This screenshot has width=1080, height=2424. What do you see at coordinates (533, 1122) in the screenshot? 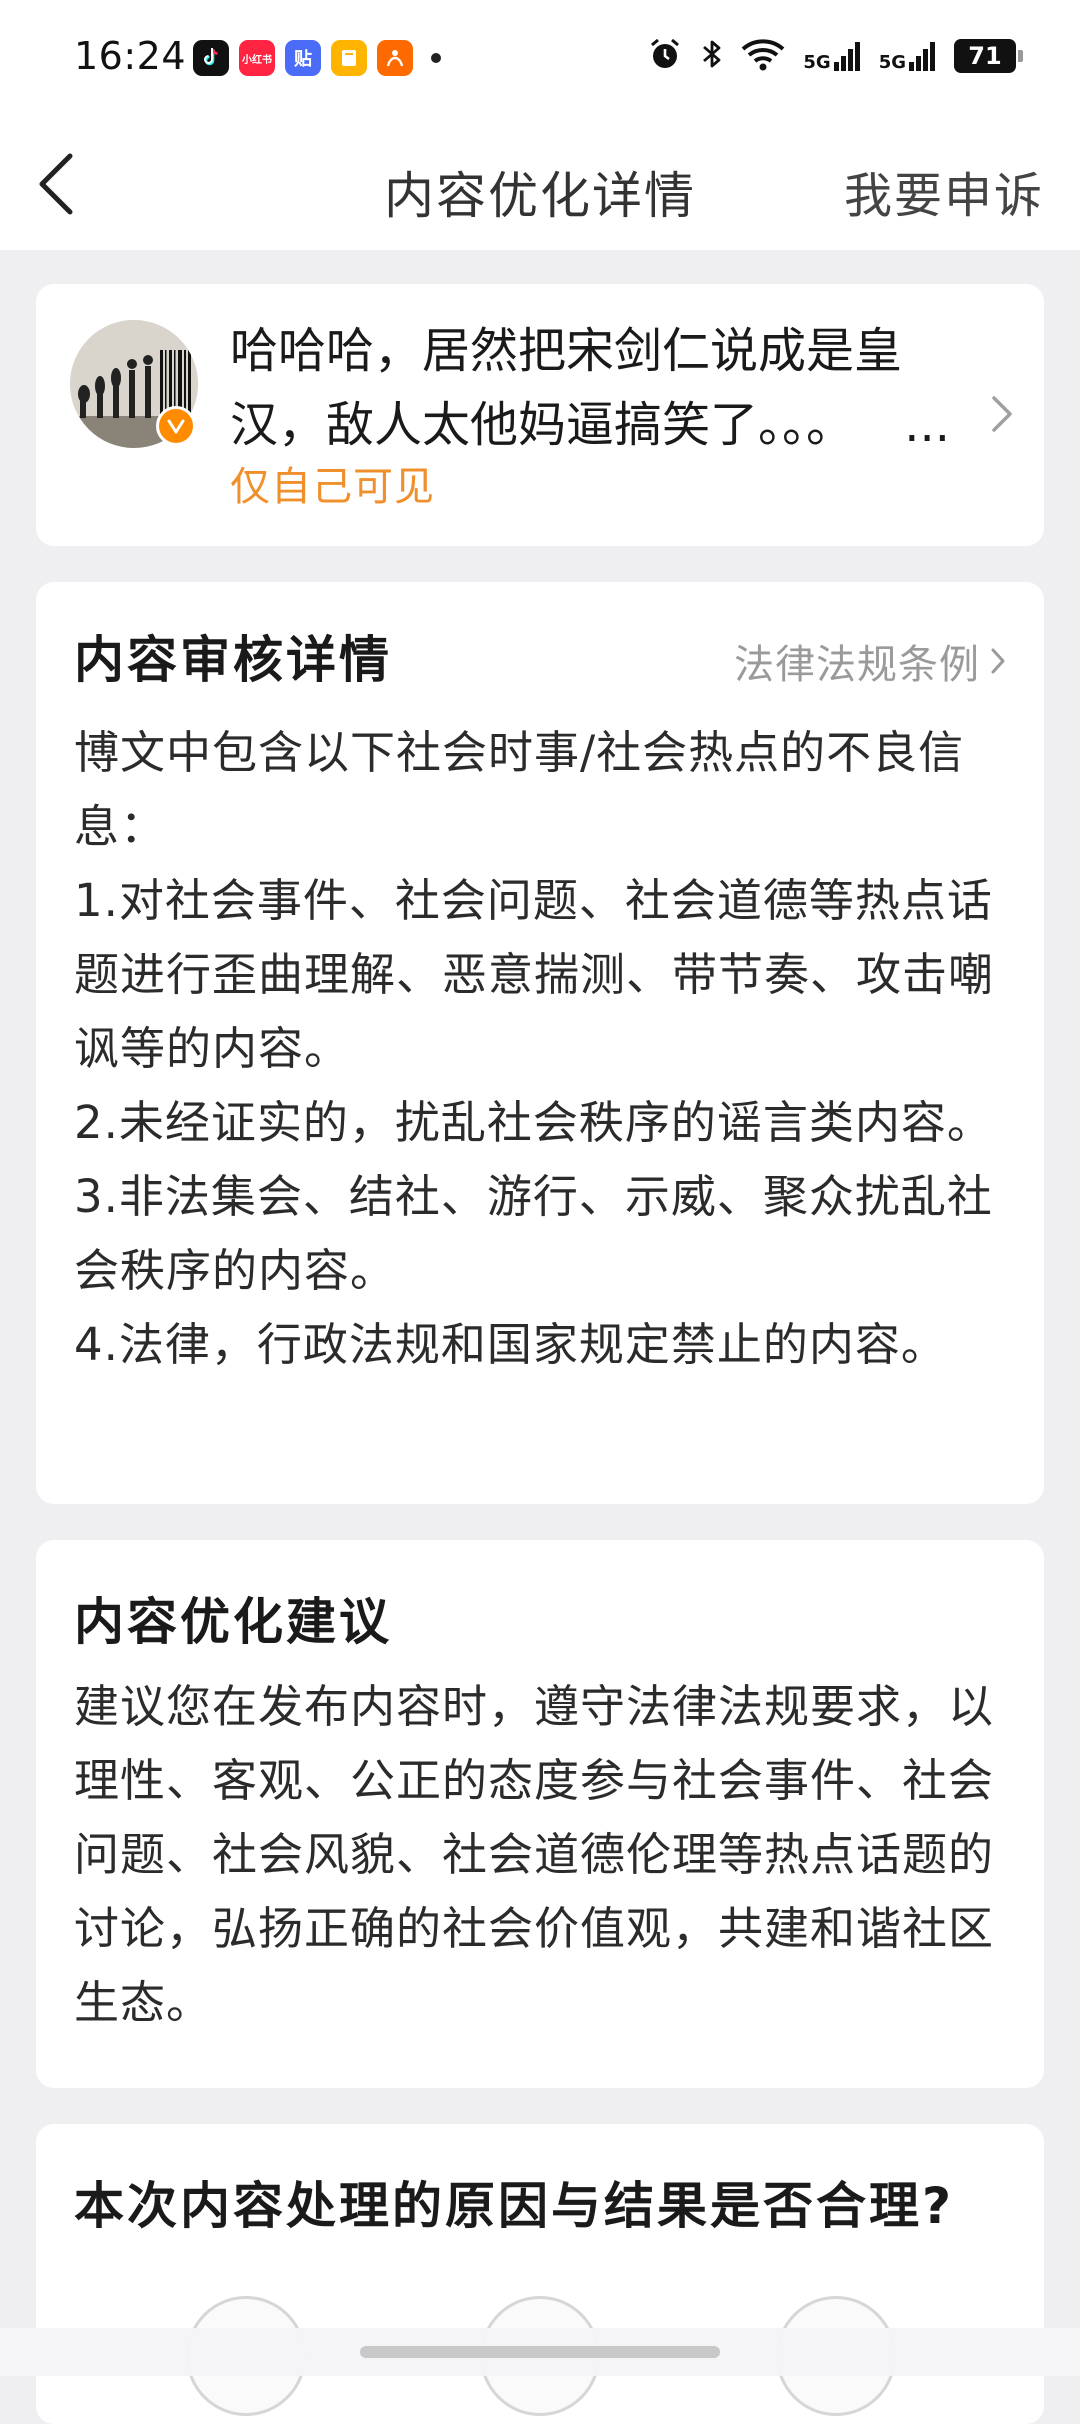
I see `review-item-2: 2.未经证实的，扰乱社会秩序的谣言类内容。` at bounding box center [533, 1122].